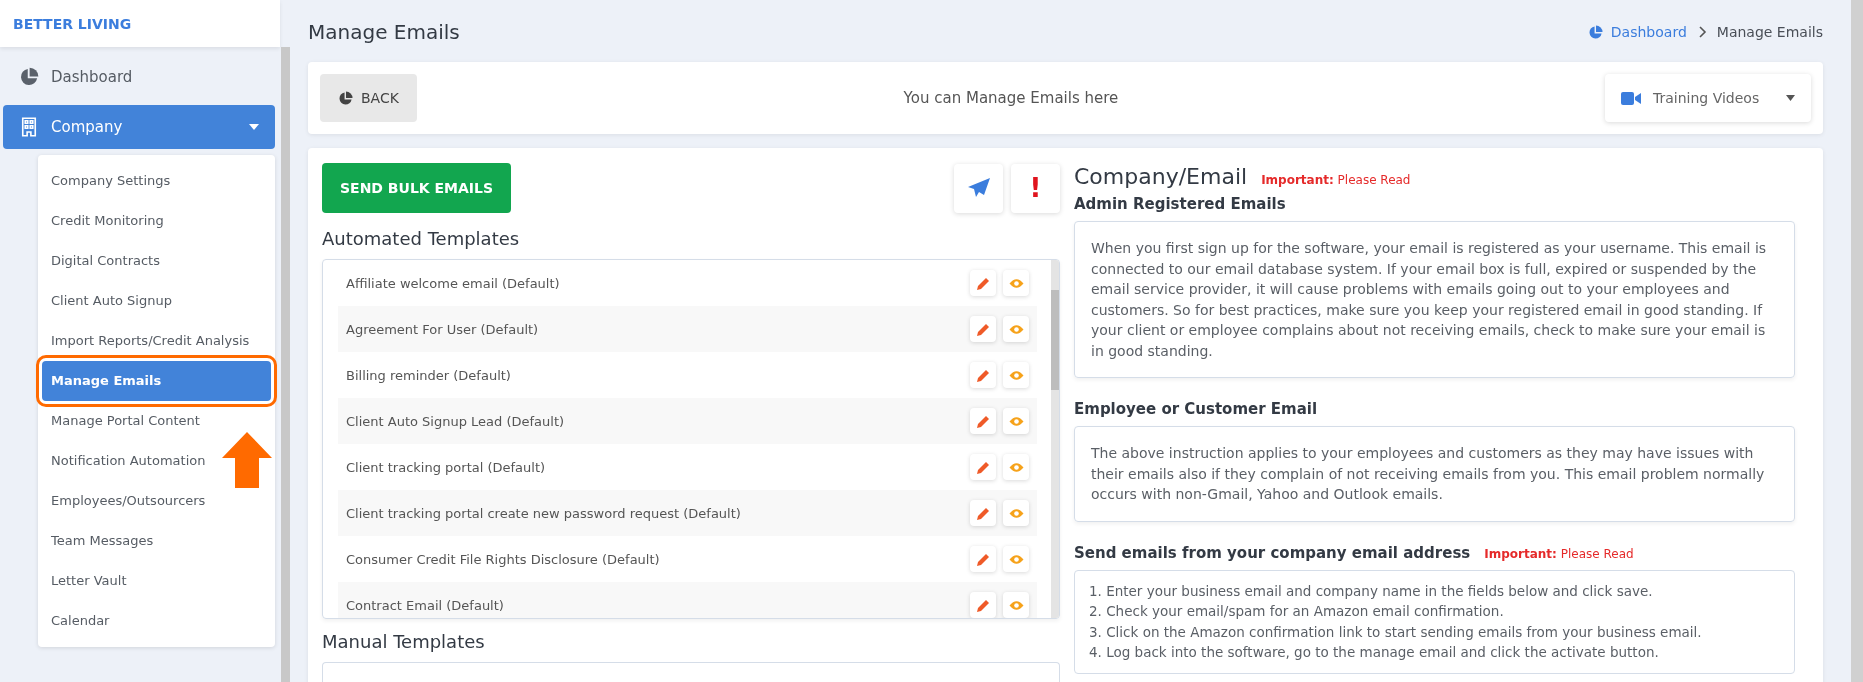 This screenshot has width=1863, height=682. Describe the element at coordinates (156, 581) in the screenshot. I see `submenu-item: Letter Vault` at that location.